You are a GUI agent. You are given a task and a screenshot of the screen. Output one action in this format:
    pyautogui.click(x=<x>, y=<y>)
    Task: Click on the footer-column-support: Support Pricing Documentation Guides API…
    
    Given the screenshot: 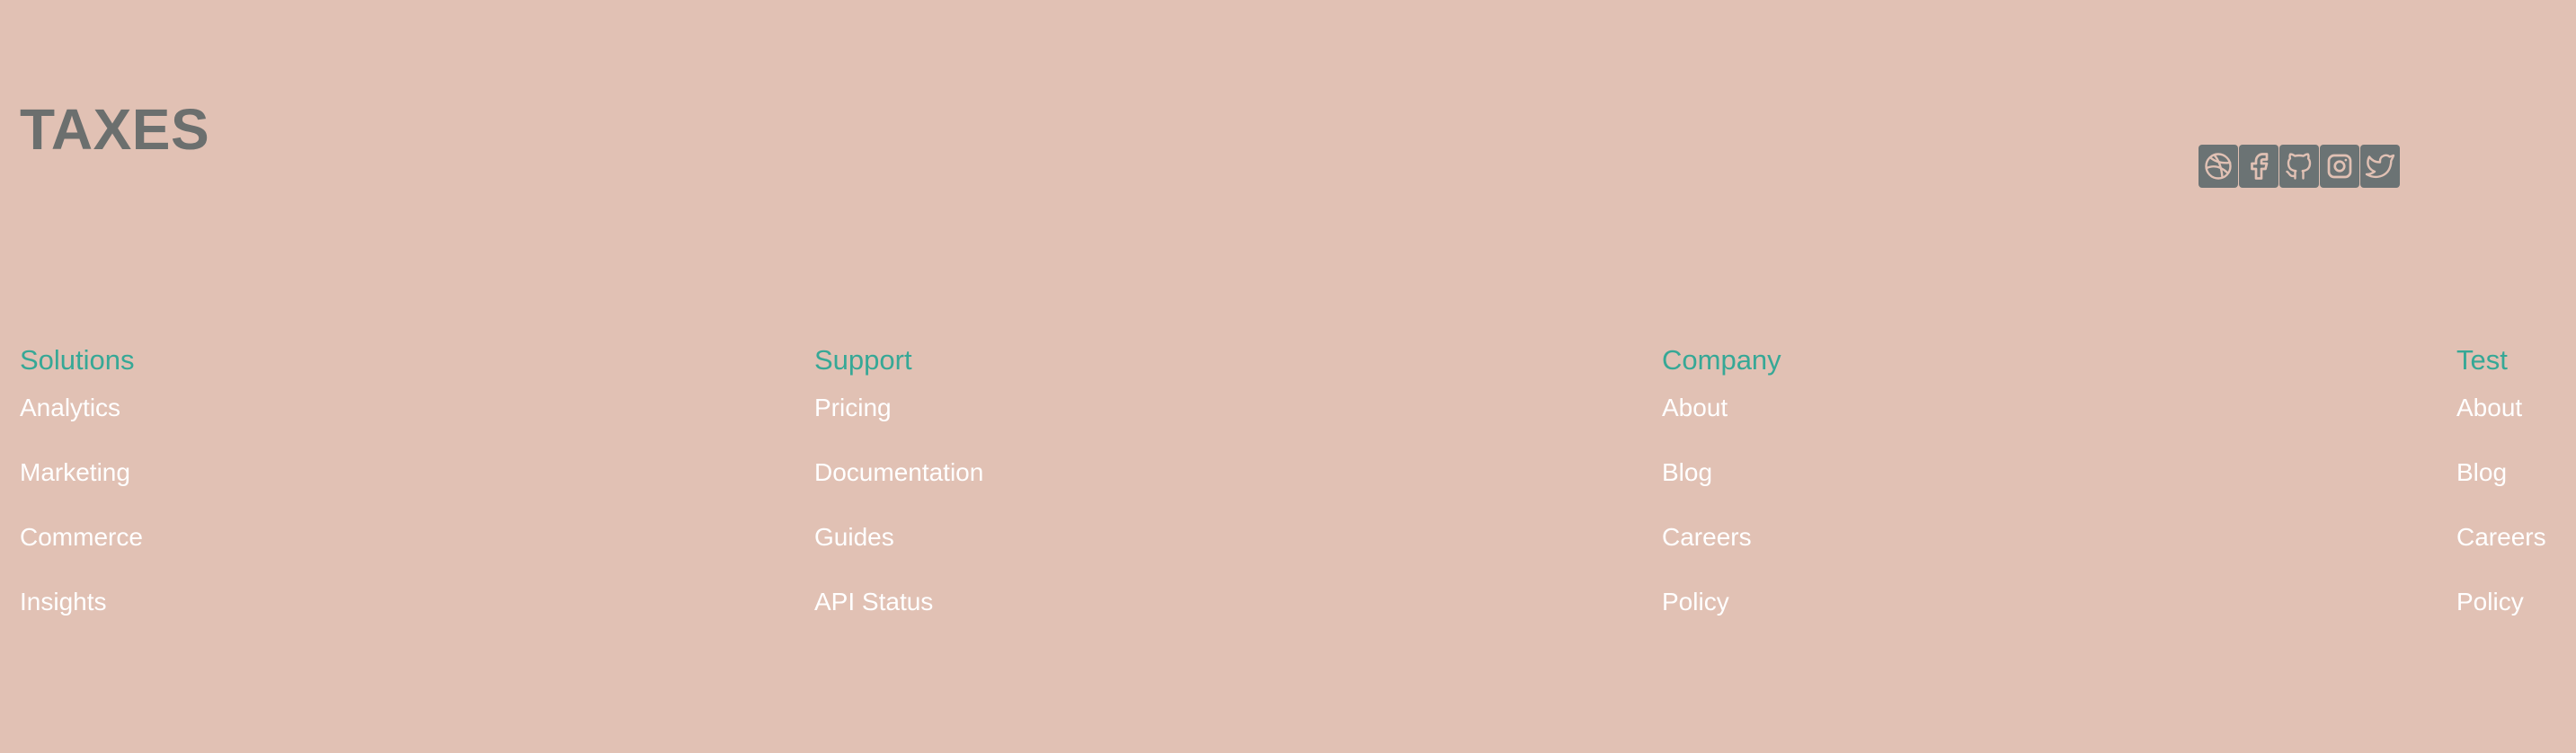 What is the action you would take?
    pyautogui.click(x=898, y=495)
    